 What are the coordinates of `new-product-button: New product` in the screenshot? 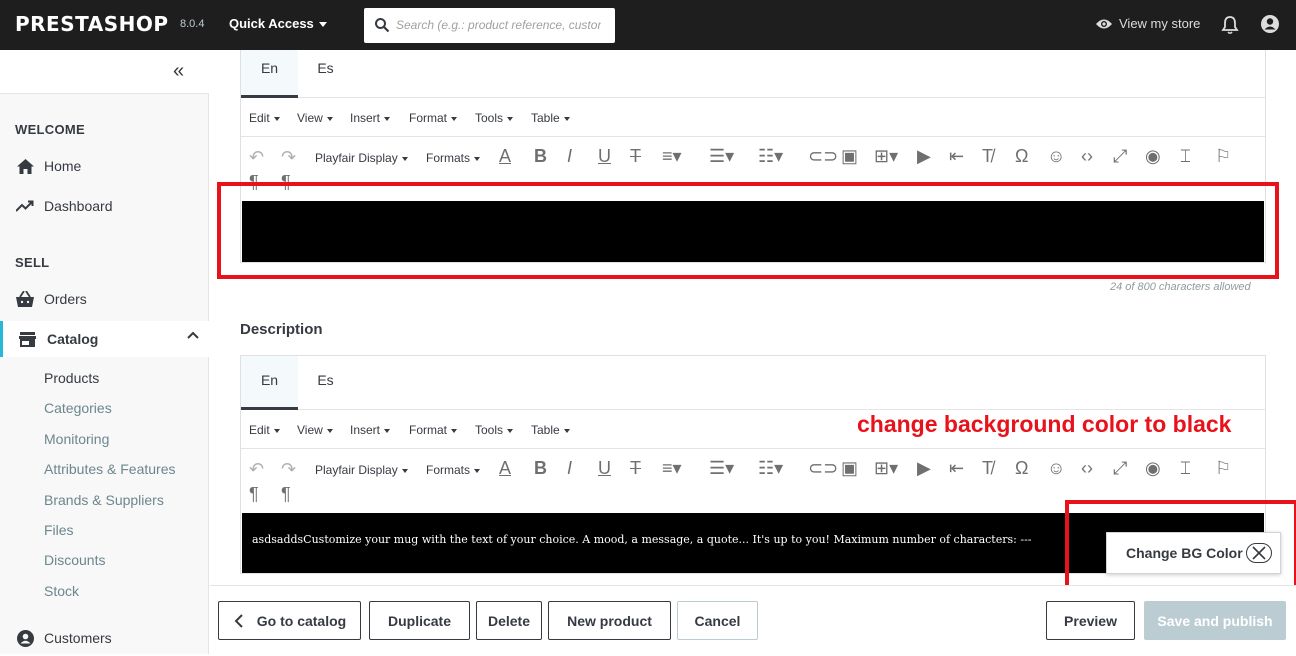 It's located at (609, 620).